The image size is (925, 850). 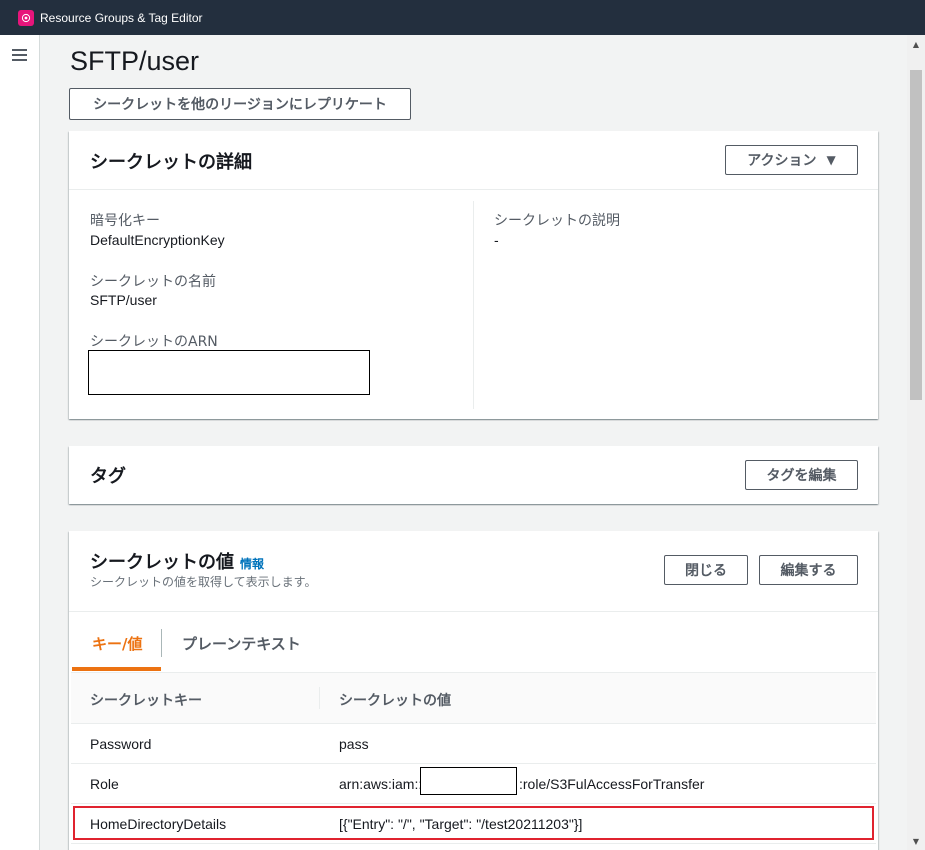 What do you see at coordinates (496, 240) in the screenshot?
I see `secret-description-value: -` at bounding box center [496, 240].